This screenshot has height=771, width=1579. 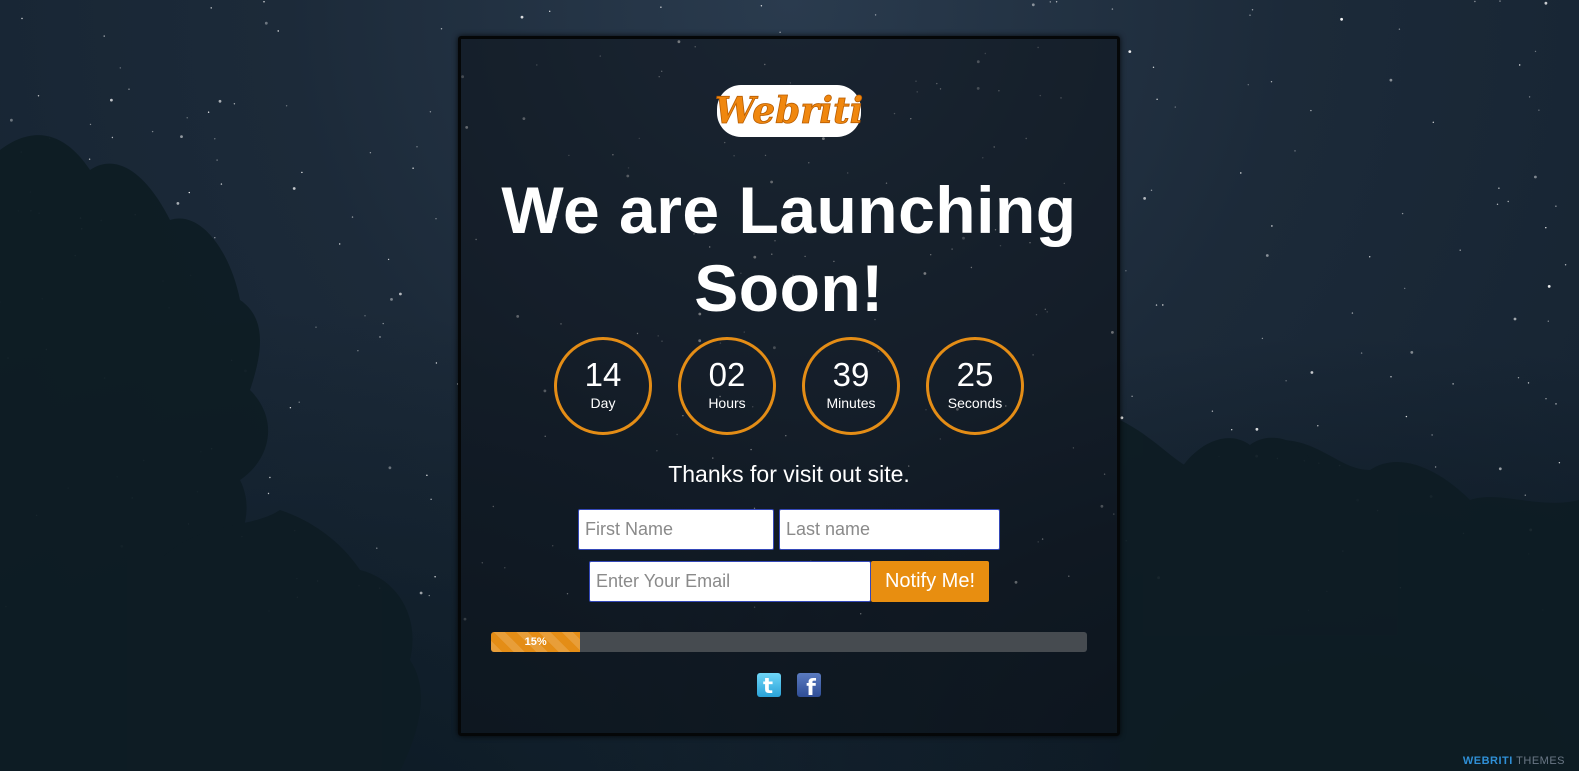 I want to click on countdown-minutes: 39 Minutes, so click(x=851, y=386).